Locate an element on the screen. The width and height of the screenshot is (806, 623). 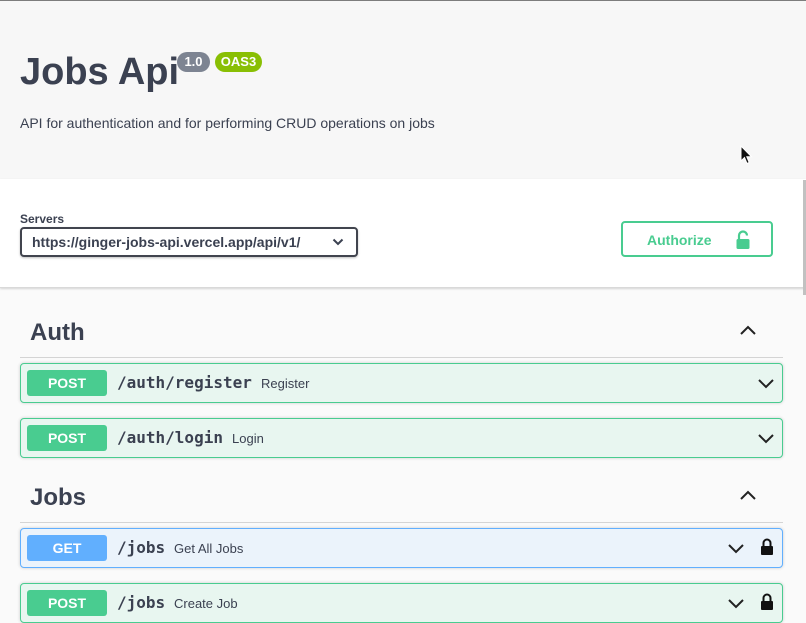
operation-post-auth-register: POST /auth/register Register is located at coordinates (401, 383).